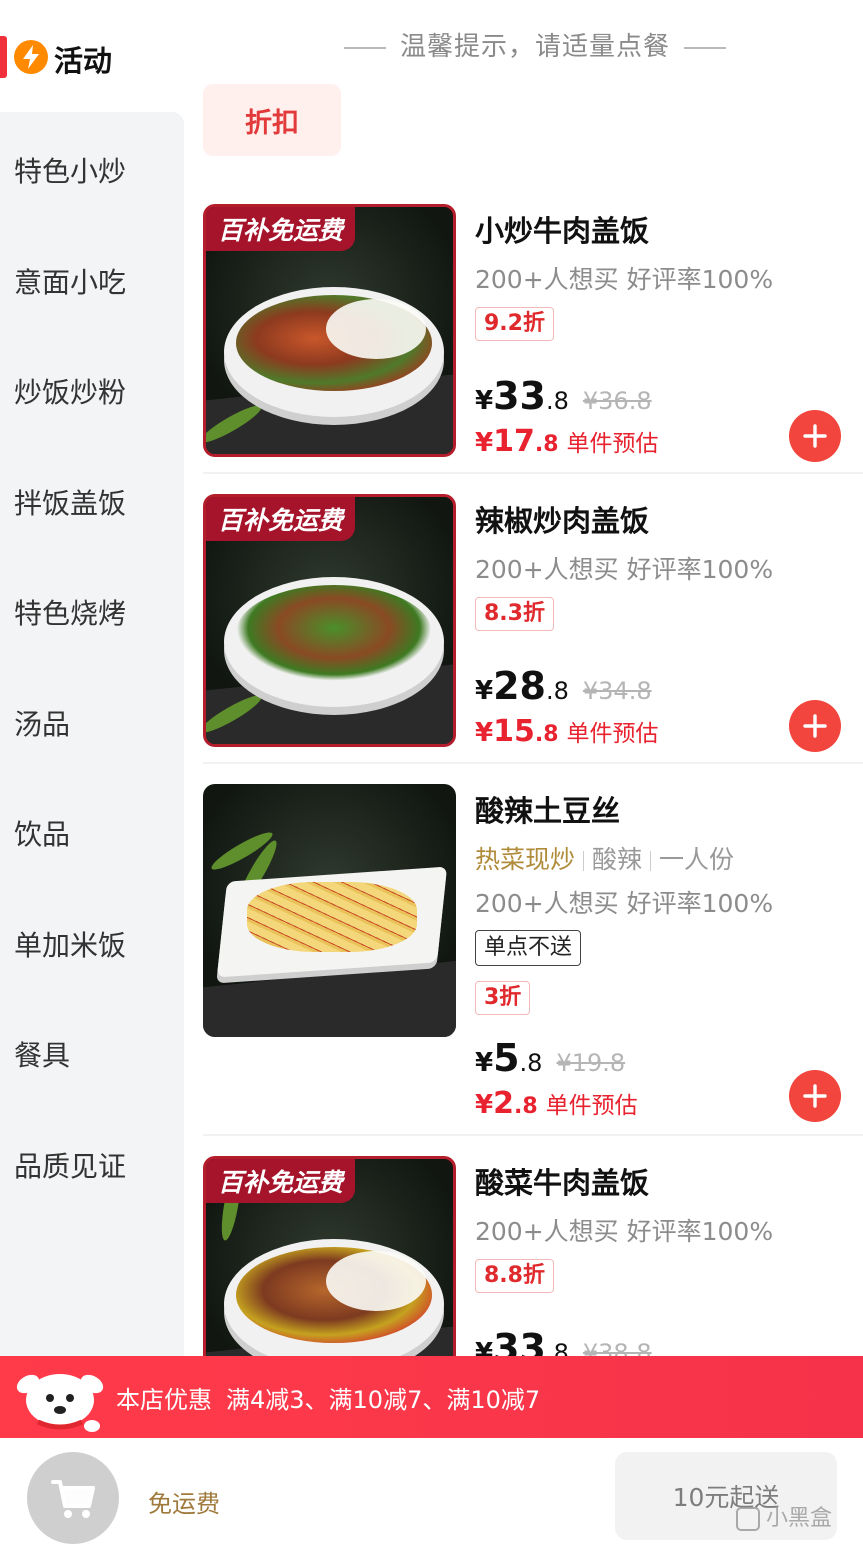 The width and height of the screenshot is (863, 1568). What do you see at coordinates (184, 1504) in the screenshot?
I see `free-shipping-label: 免运费` at bounding box center [184, 1504].